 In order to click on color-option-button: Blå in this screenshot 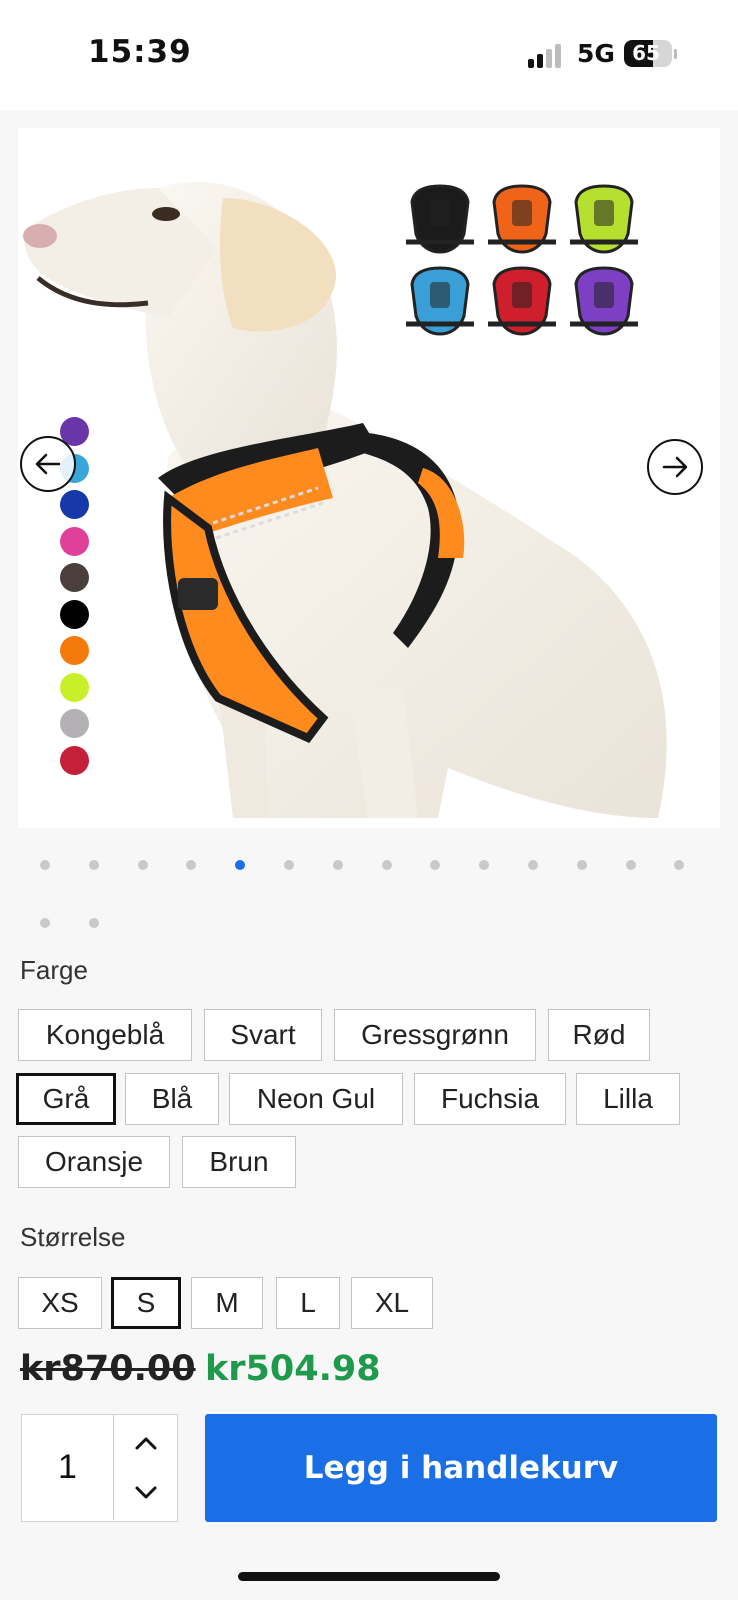, I will do `click(172, 1099)`.